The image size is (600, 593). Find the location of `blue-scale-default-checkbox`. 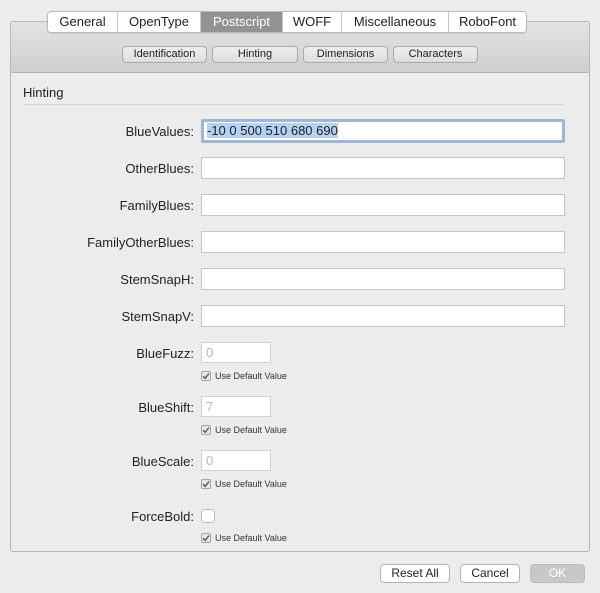

blue-scale-default-checkbox is located at coordinates (206, 484).